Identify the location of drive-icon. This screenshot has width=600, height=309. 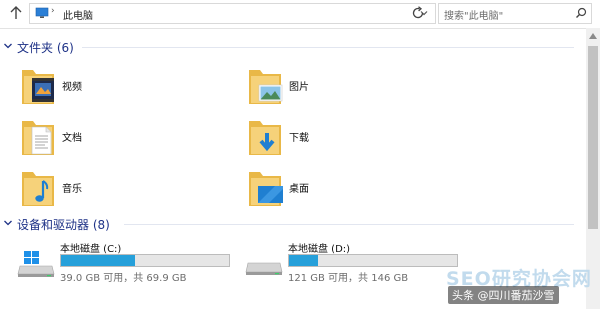
(264, 268).